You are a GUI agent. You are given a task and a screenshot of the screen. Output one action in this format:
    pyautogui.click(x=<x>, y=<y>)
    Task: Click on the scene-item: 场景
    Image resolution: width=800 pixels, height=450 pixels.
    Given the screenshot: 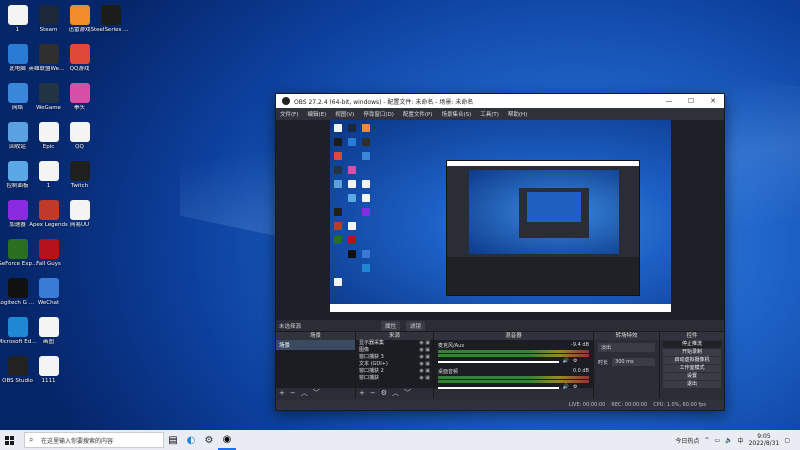 What is the action you would take?
    pyautogui.click(x=315, y=345)
    